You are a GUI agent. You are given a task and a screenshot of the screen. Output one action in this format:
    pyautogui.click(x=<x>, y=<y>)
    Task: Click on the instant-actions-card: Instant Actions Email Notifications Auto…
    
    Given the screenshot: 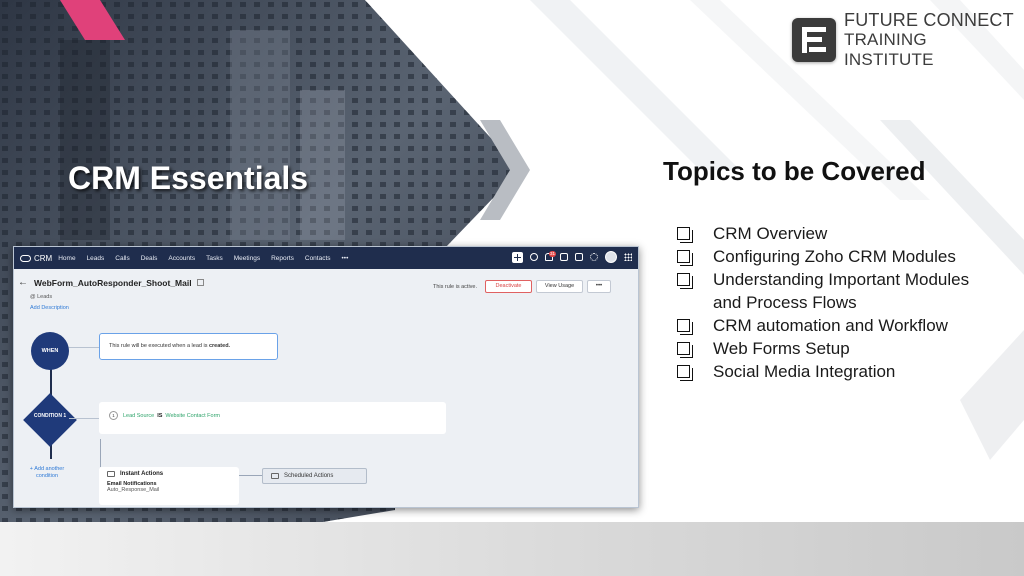 What is the action you would take?
    pyautogui.click(x=169, y=486)
    